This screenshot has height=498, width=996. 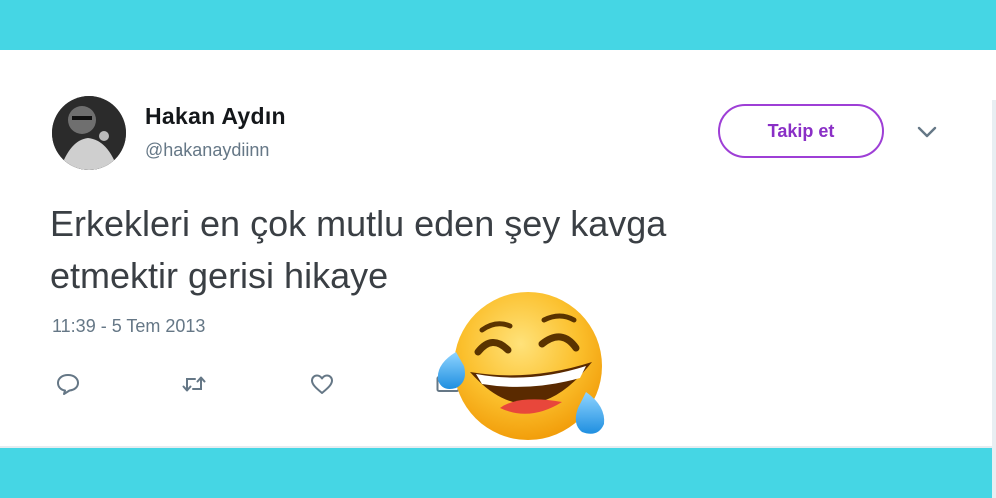 I want to click on reply-icon, so click(x=68, y=384).